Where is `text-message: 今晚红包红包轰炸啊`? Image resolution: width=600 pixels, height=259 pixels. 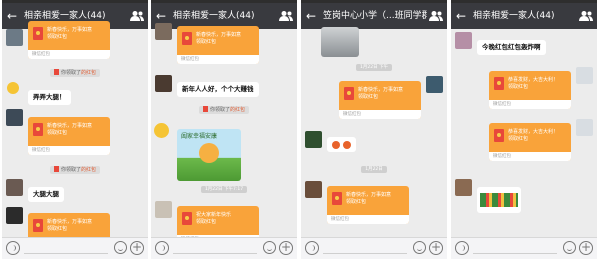 text-message: 今晚红包红包轰炸啊 is located at coordinates (511, 47).